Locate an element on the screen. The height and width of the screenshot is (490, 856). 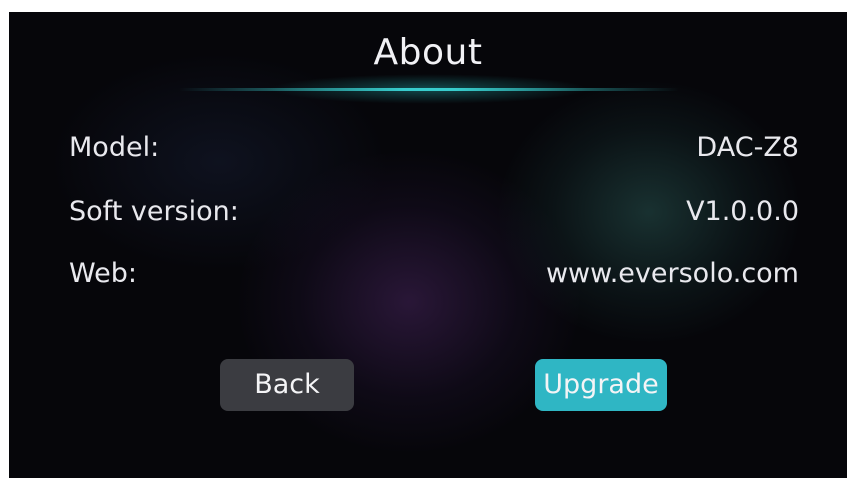
soft-version-label: Soft version: is located at coordinates (154, 211).